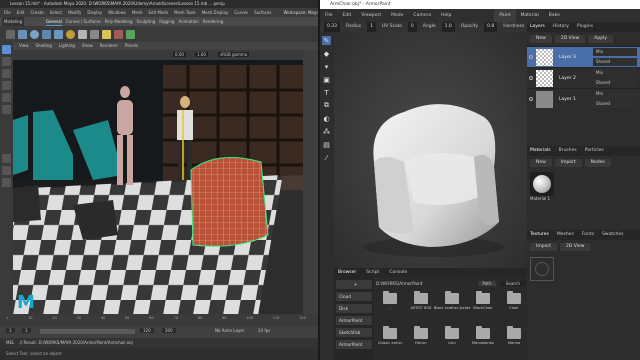 This screenshot has width=640, height=360. Describe the element at coordinates (371, 15) in the screenshot. I see `ap-menu-item: Viewport` at that location.